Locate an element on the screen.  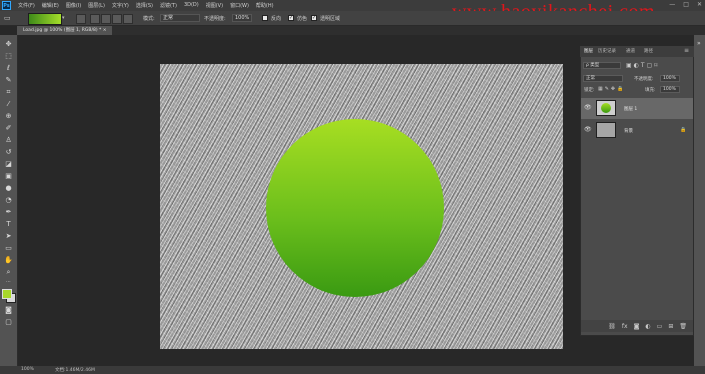
collapse-icon: » is located at coordinates (699, 43).